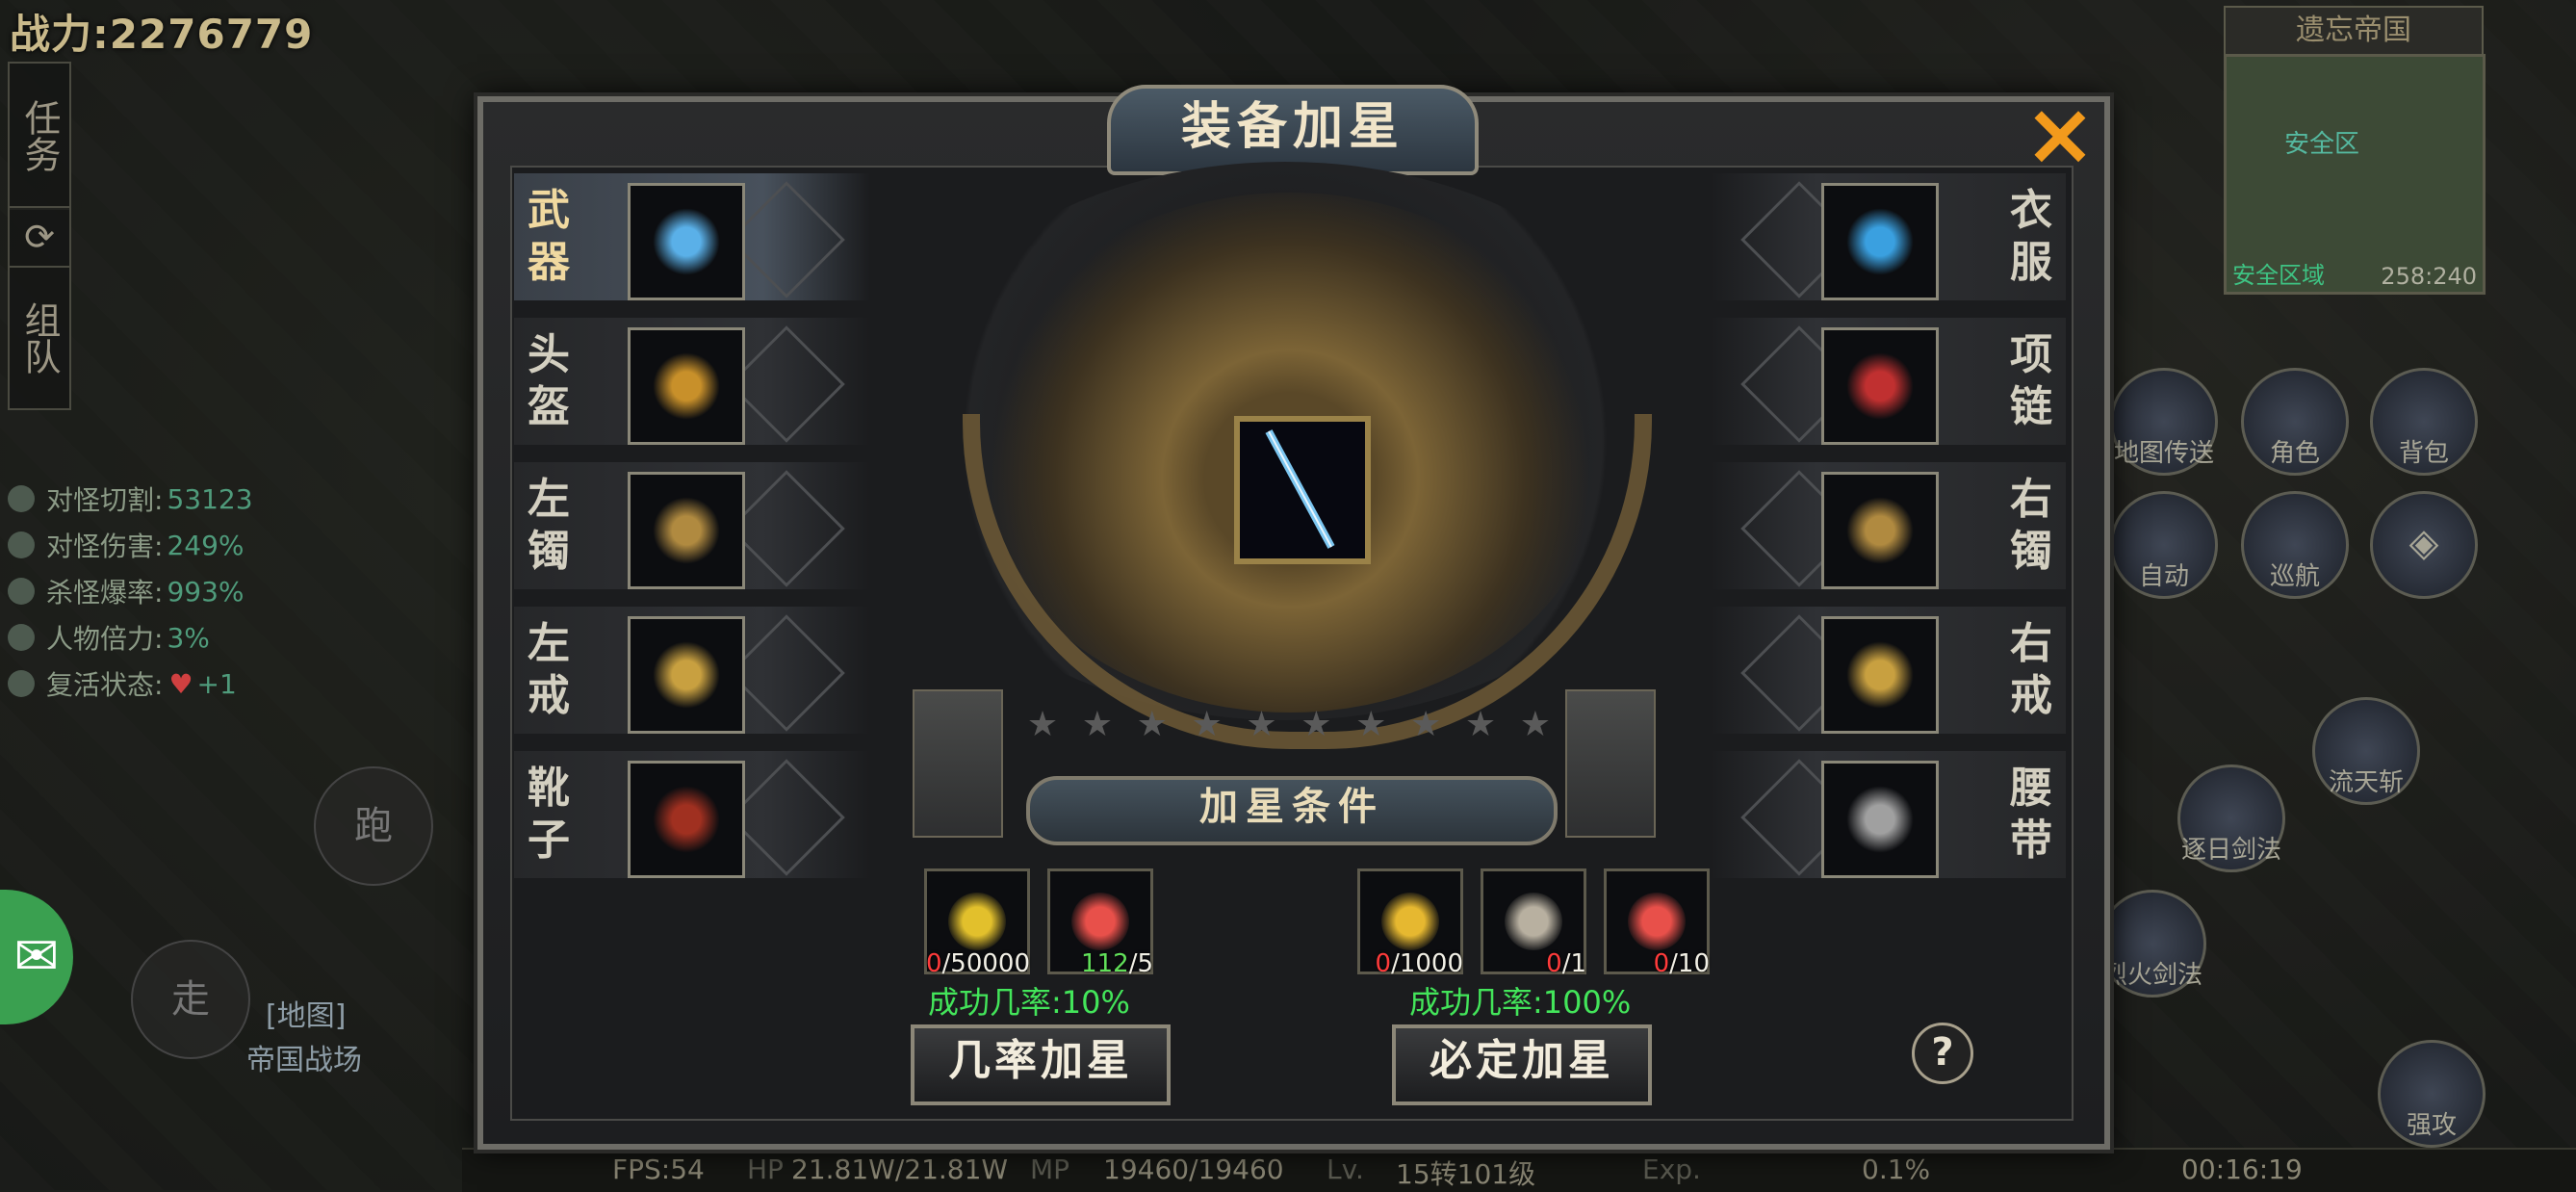 The height and width of the screenshot is (1192, 2576). I want to click on revive-icon, so click(21, 683).